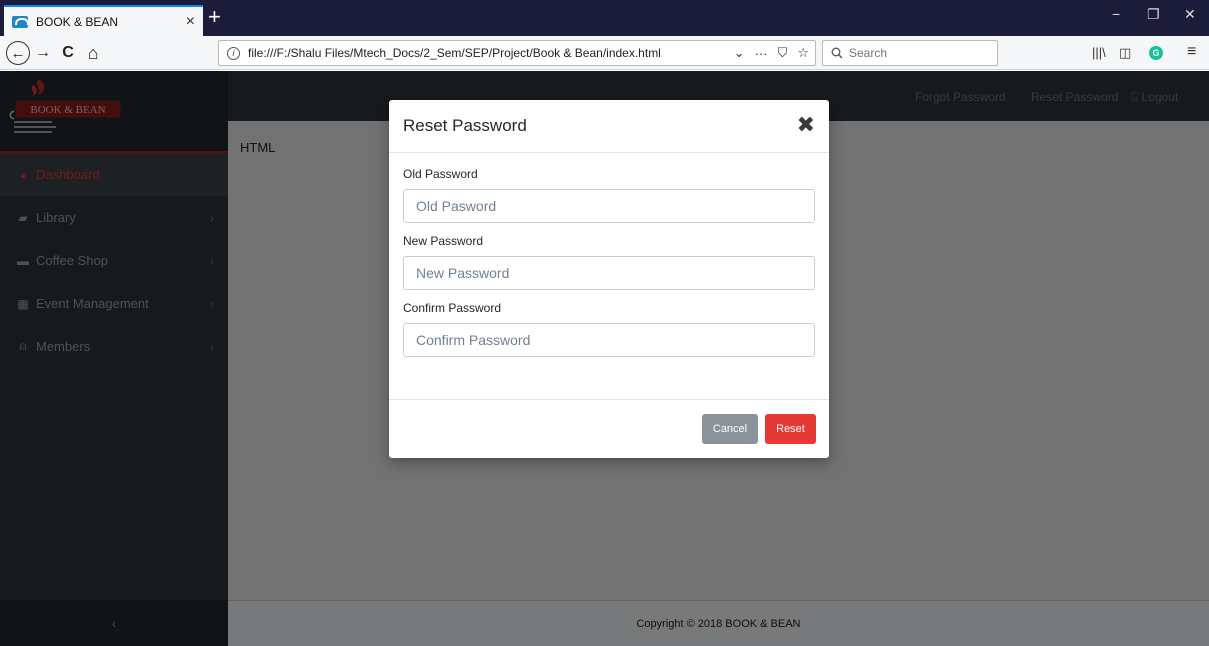 The width and height of the screenshot is (1209, 646). What do you see at coordinates (190, 22) in the screenshot?
I see `tab-close-icon: ×` at bounding box center [190, 22].